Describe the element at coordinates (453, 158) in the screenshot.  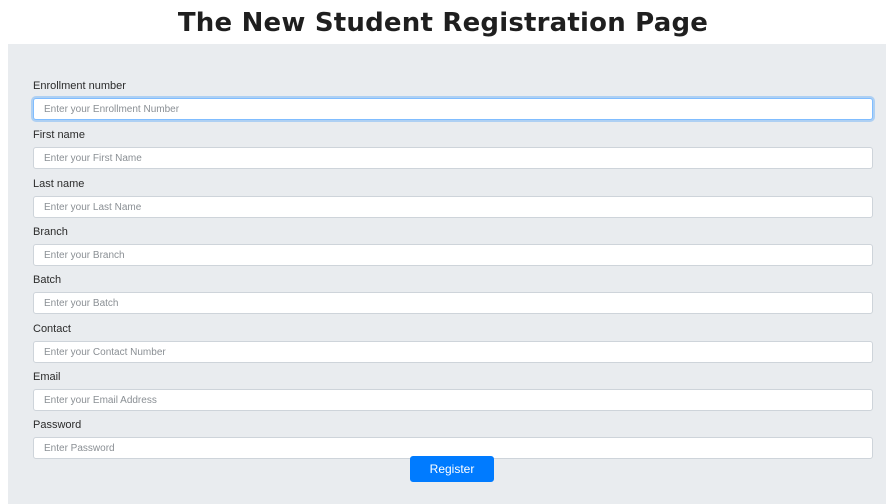
I see `first-name-input` at that location.